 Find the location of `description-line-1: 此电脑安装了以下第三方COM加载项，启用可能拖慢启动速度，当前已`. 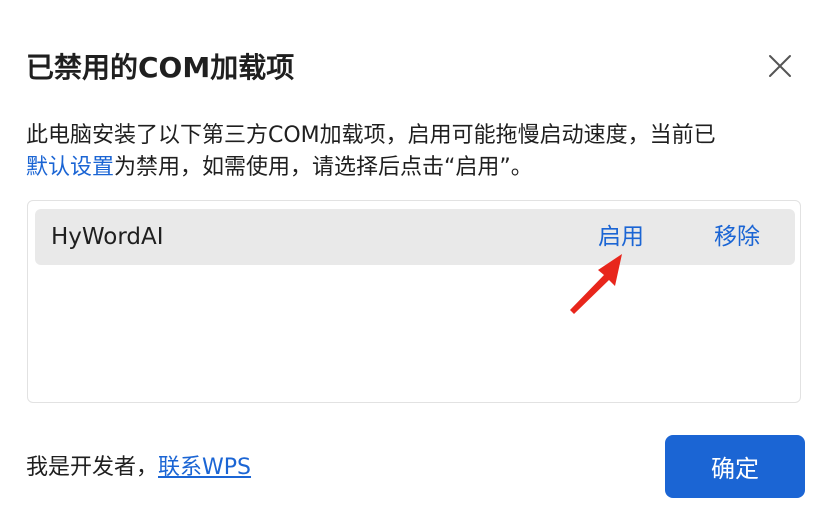

description-line-1: 此电脑安装了以下第三方COM加载项，启用可能拖慢启动速度，当前已 is located at coordinates (371, 135).